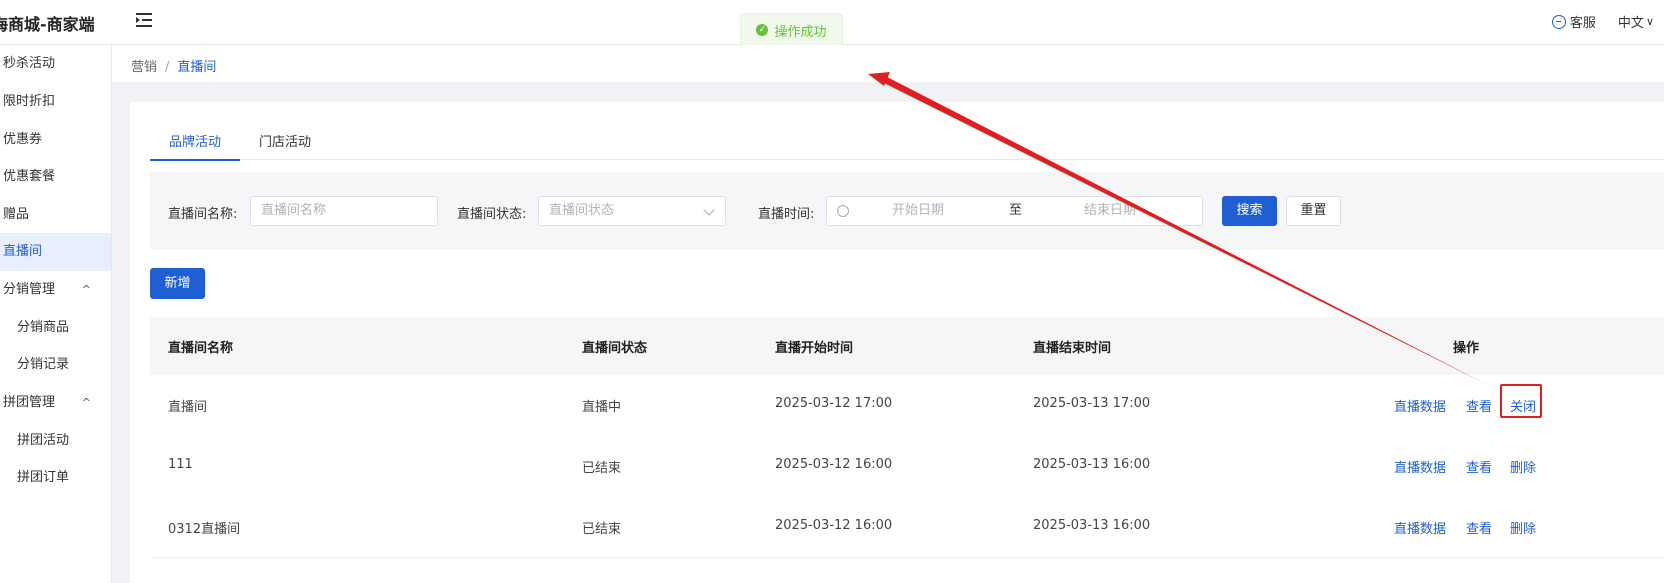 This screenshot has height=583, width=1664. What do you see at coordinates (1582, 23) in the screenshot?
I see `customer-service-label: 客服` at bounding box center [1582, 23].